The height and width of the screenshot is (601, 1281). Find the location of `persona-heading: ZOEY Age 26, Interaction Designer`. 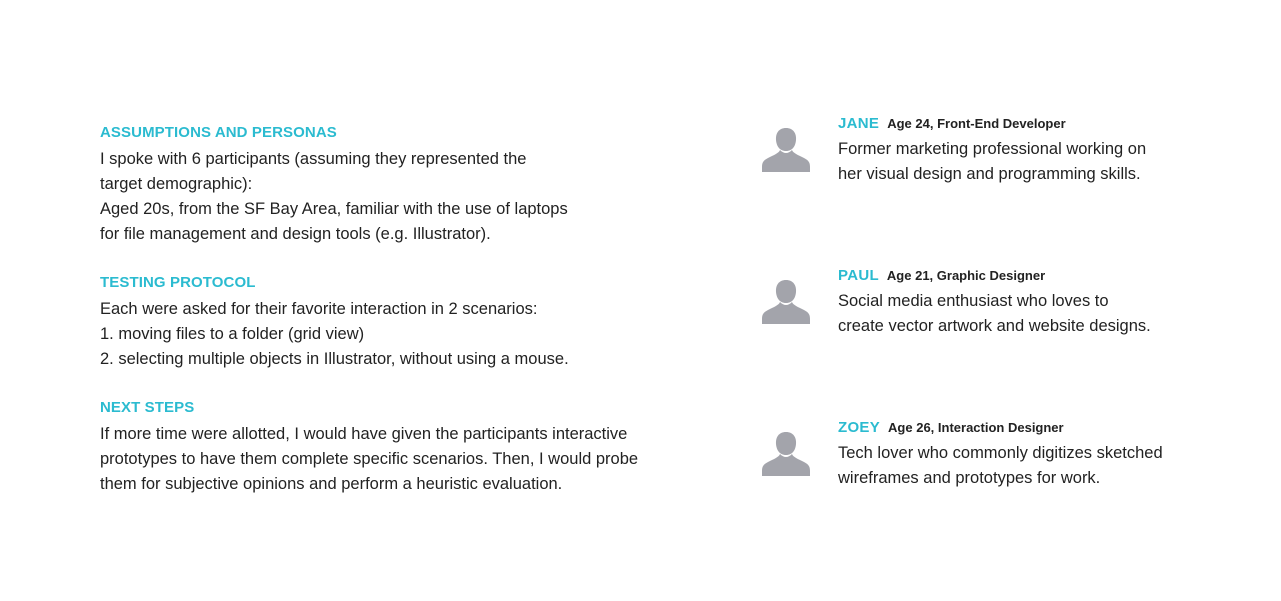

persona-heading: ZOEY Age 26, Interaction Designer is located at coordinates (1023, 429).